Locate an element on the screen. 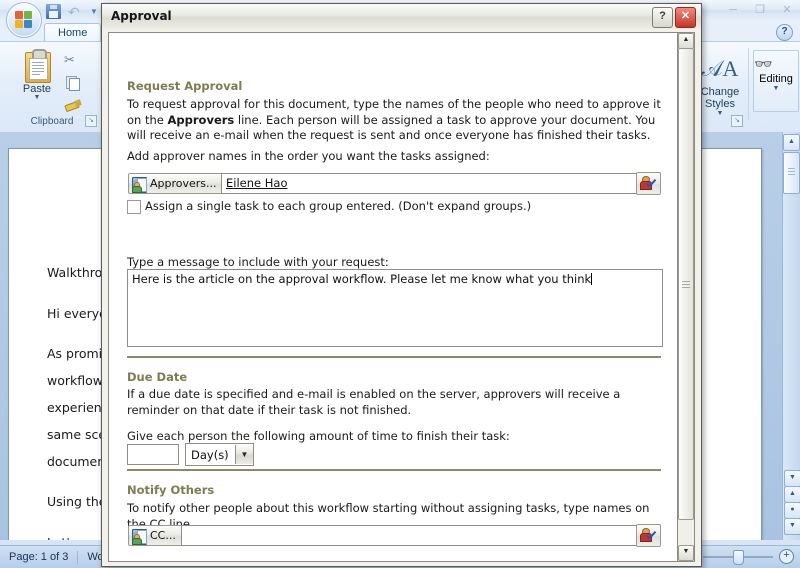  scroll-up-icon: ▲ is located at coordinates (791, 142).